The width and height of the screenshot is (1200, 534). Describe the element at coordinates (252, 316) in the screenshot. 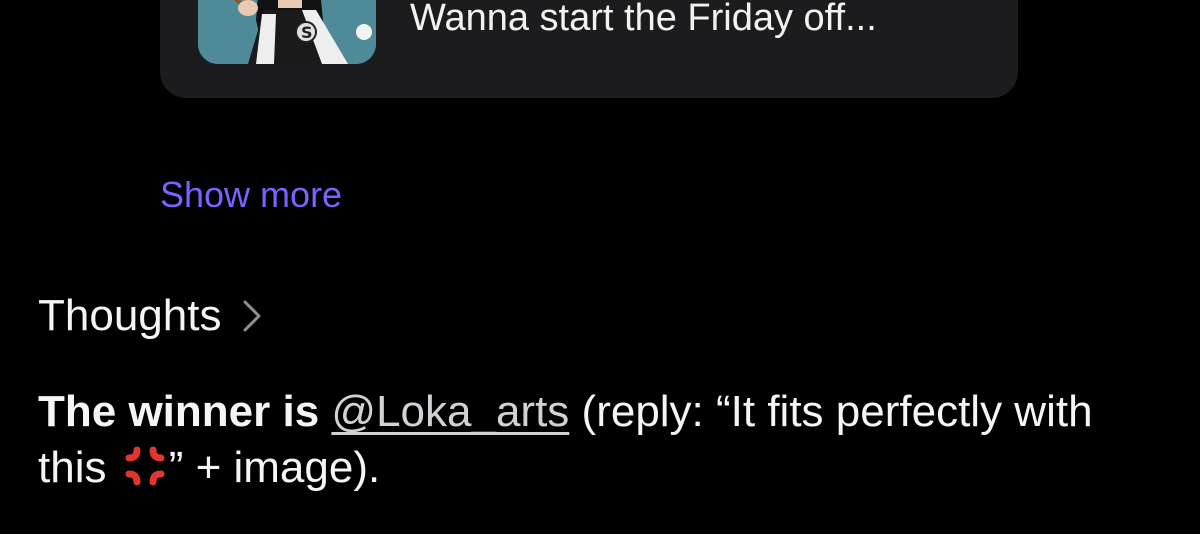

I see `chevron-right-icon` at that location.